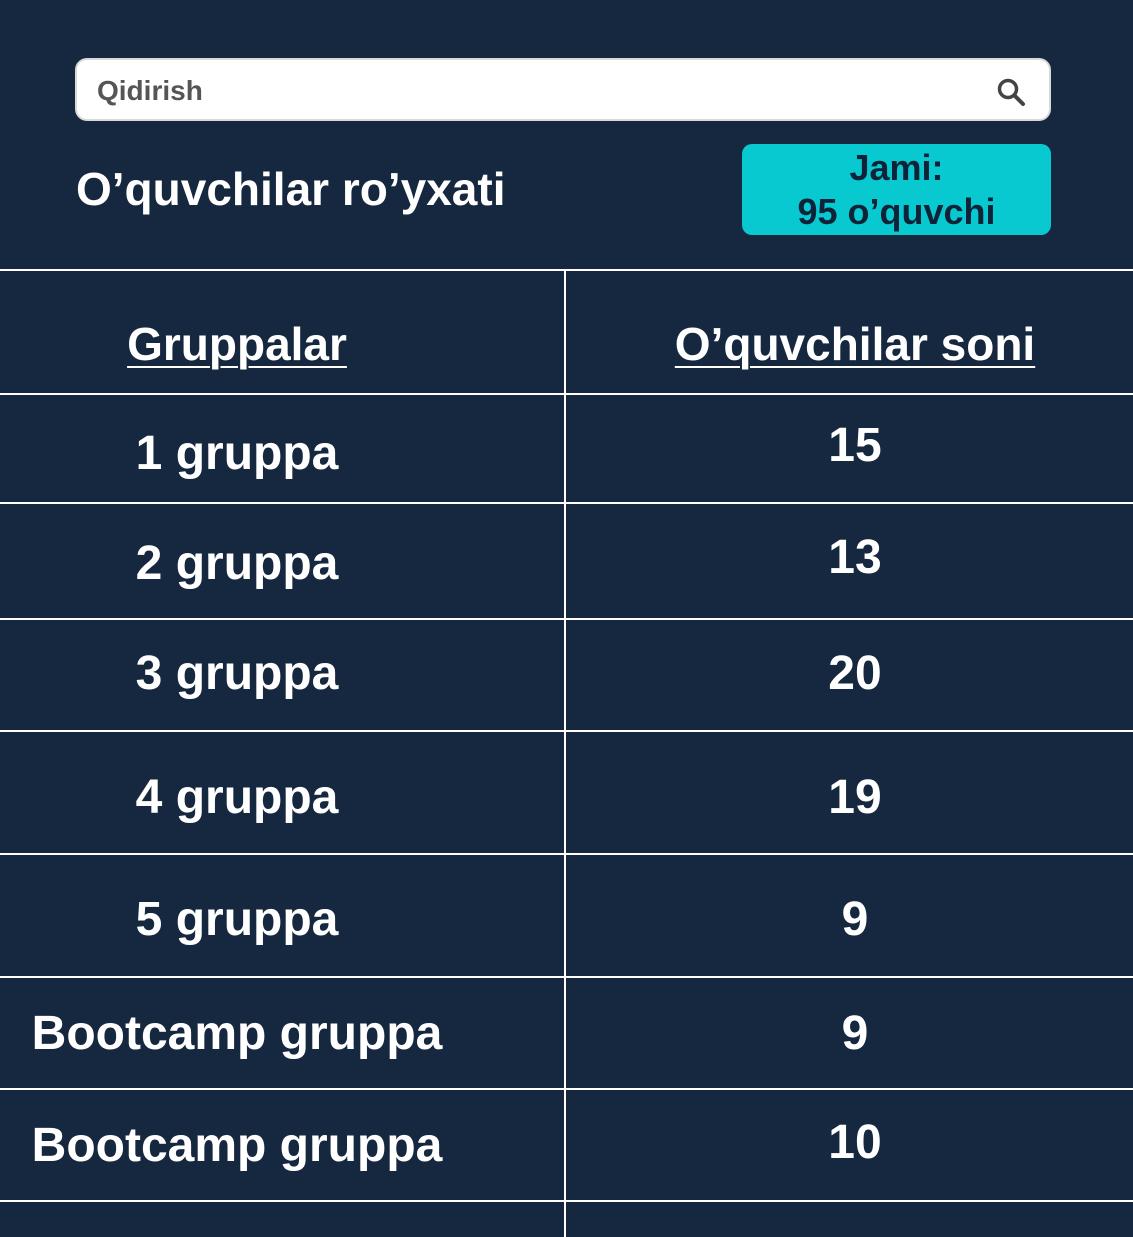 The height and width of the screenshot is (1237, 1133). Describe the element at coordinates (237, 344) in the screenshot. I see `column-header-groups: Gruppalar` at that location.